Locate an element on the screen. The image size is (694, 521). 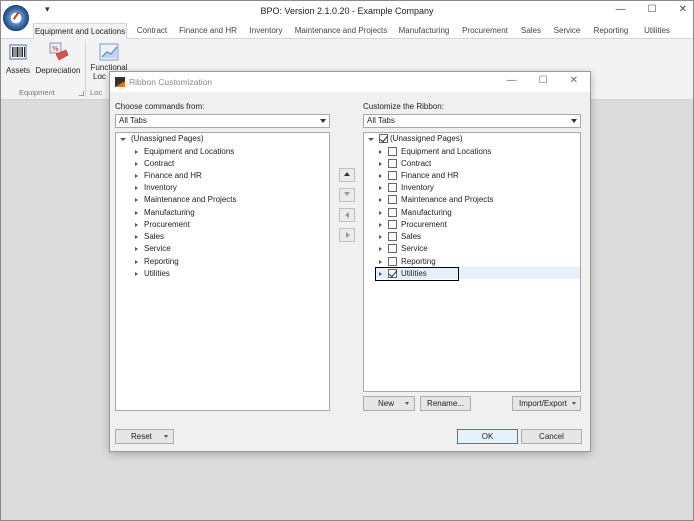
new-button: New is located at coordinates (389, 403).